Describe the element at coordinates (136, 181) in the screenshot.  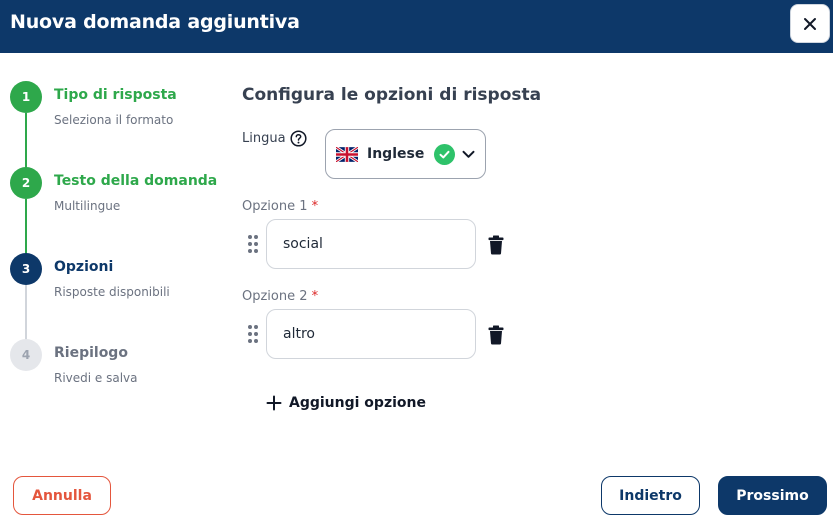
I see `step-title: Testo della domanda` at that location.